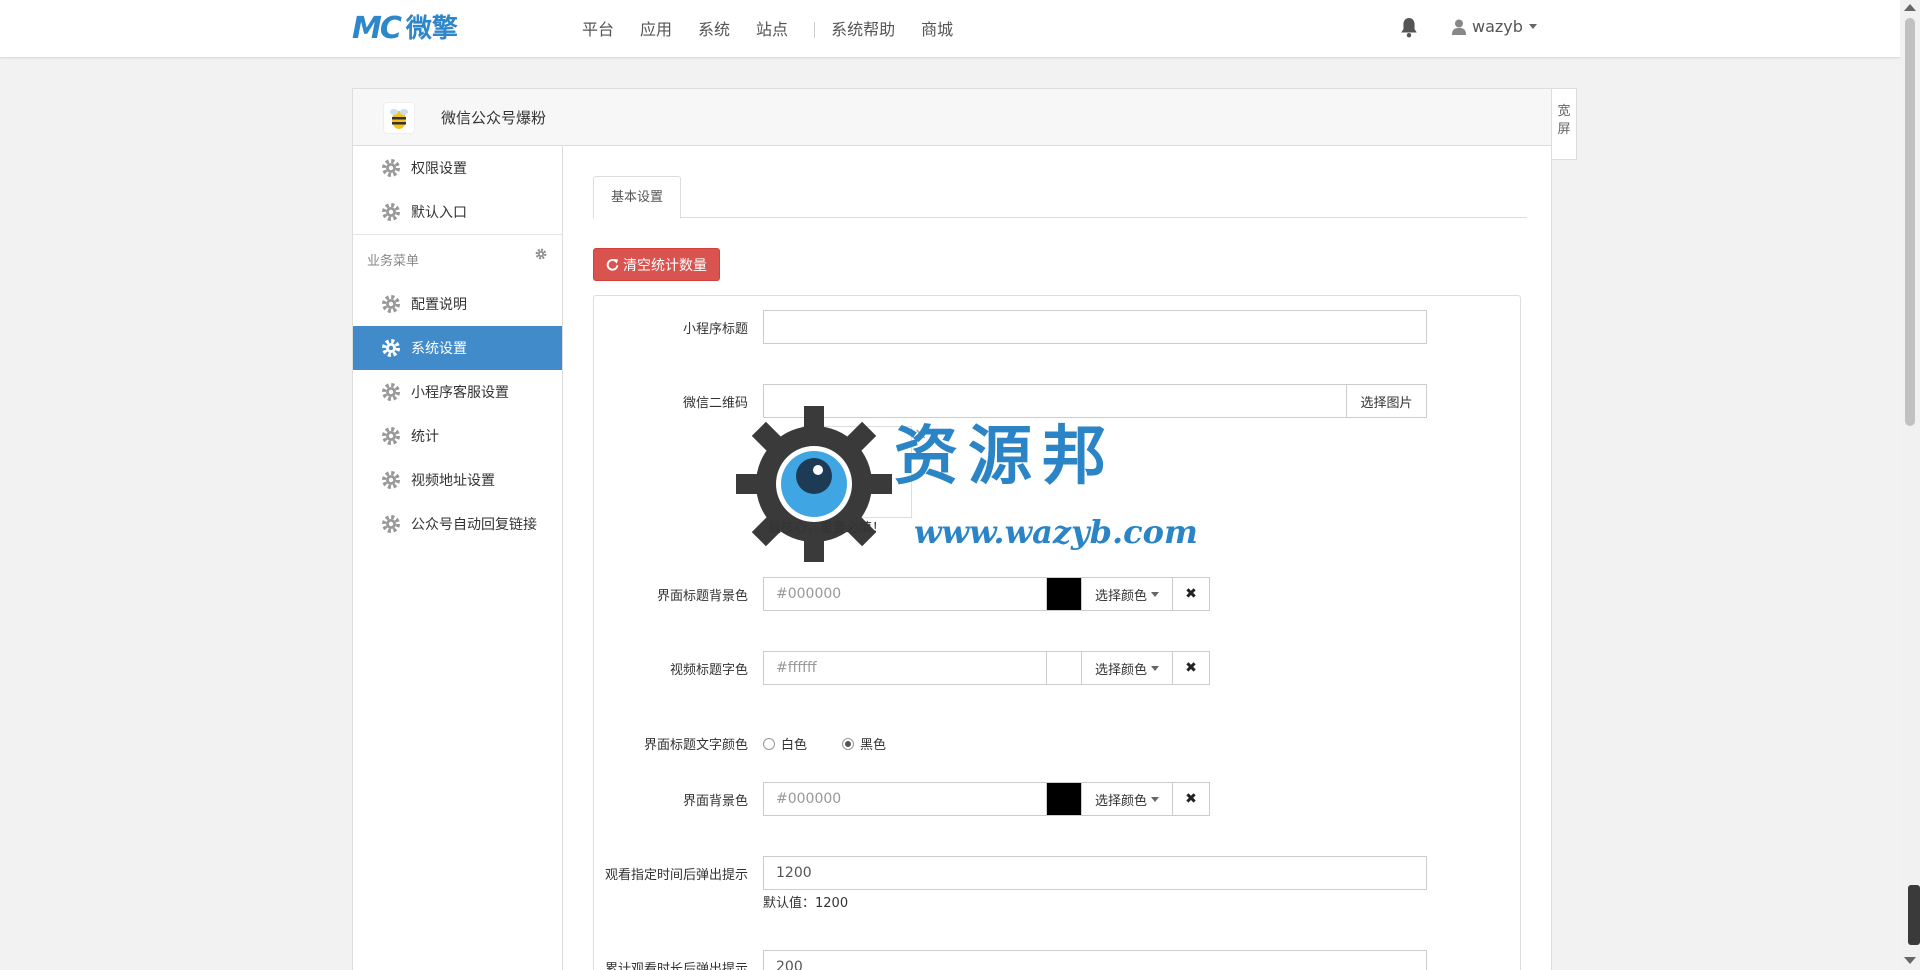 This screenshot has width=1920, height=970. I want to click on page-bg-input: #000000, so click(905, 799).